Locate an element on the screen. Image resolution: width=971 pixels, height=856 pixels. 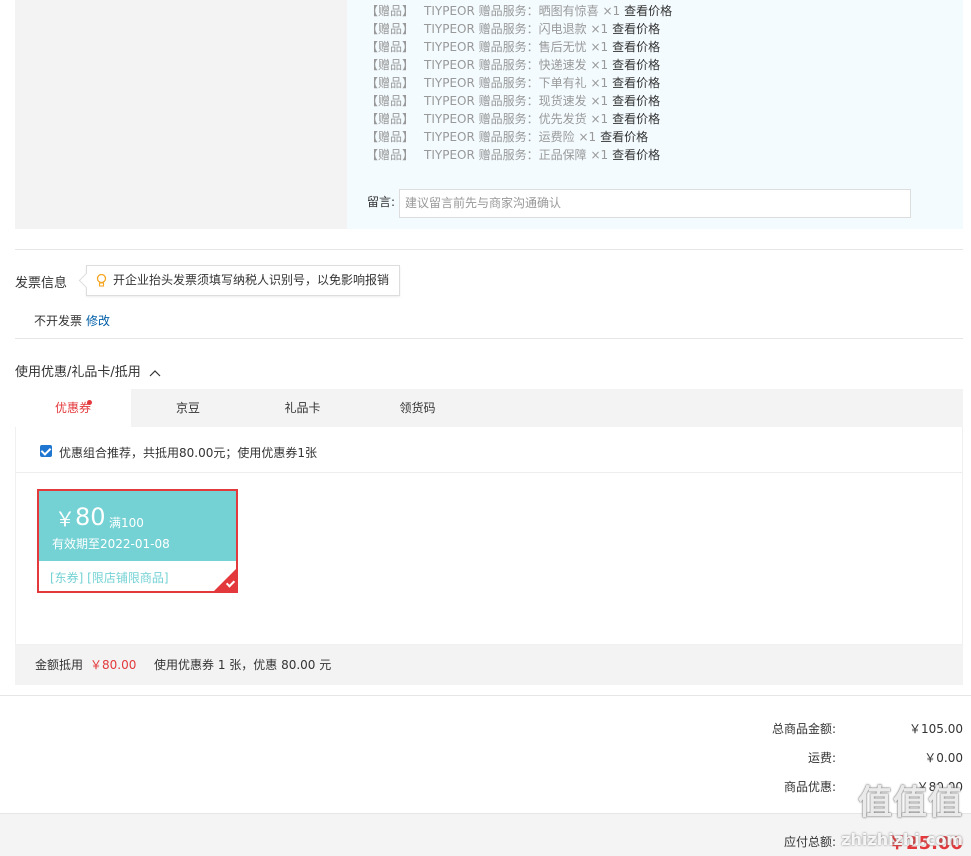
gift-name: TIYPEOR 赠品服务：晒图有惊喜 is located at coordinates (511, 11).